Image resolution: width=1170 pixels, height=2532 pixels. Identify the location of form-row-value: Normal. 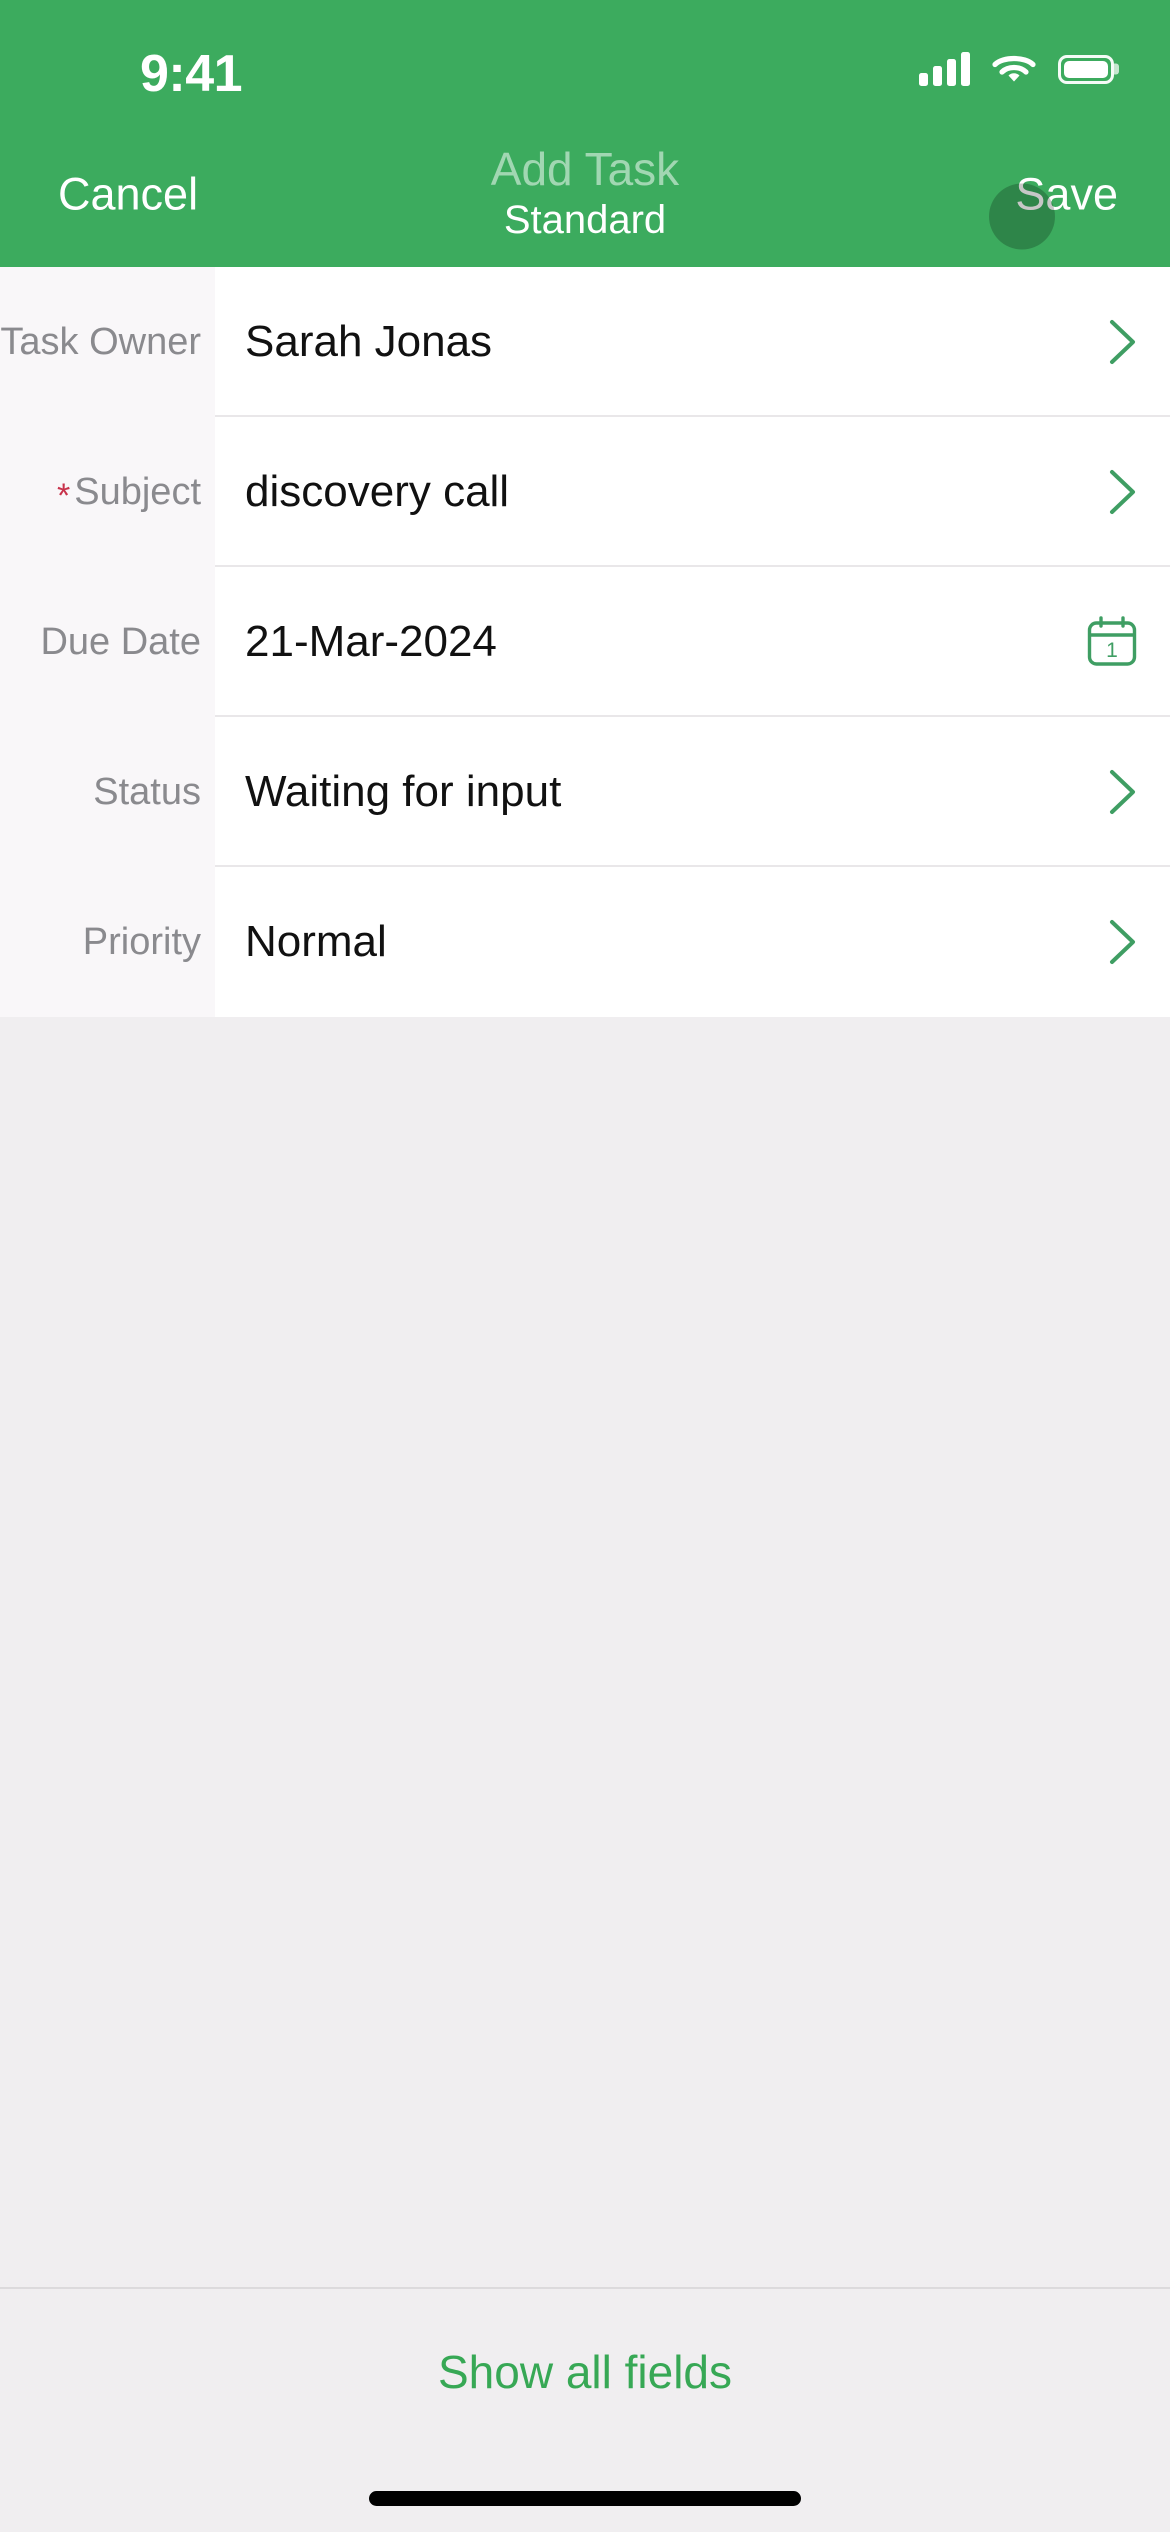
(316, 941).